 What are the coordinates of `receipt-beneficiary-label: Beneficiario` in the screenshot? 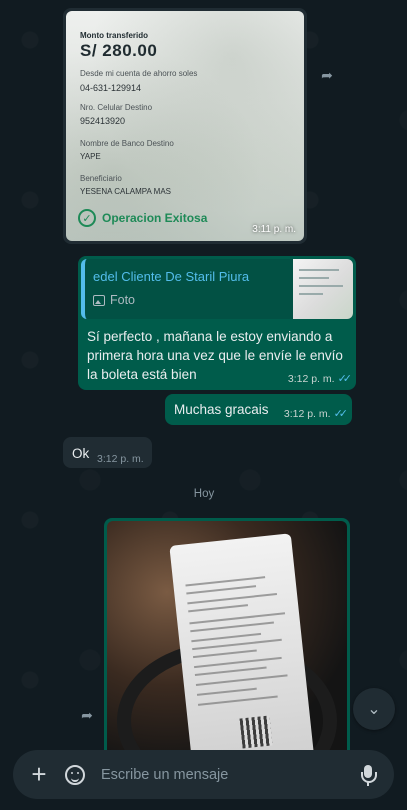 It's located at (101, 178).